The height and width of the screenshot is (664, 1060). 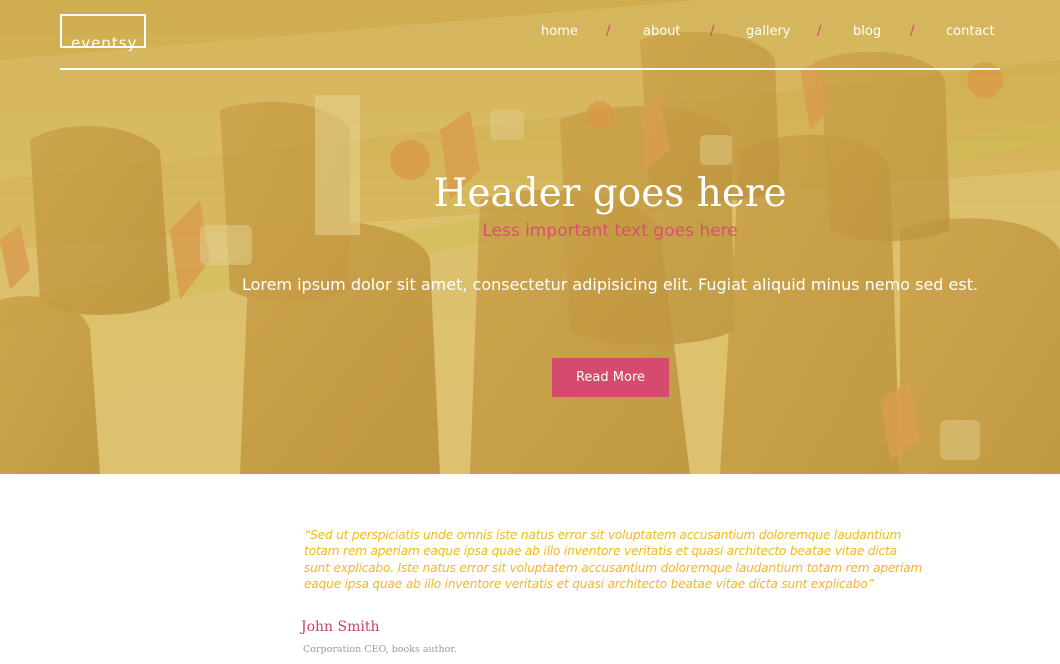 I want to click on nav-item-blog: blog, so click(x=867, y=32).